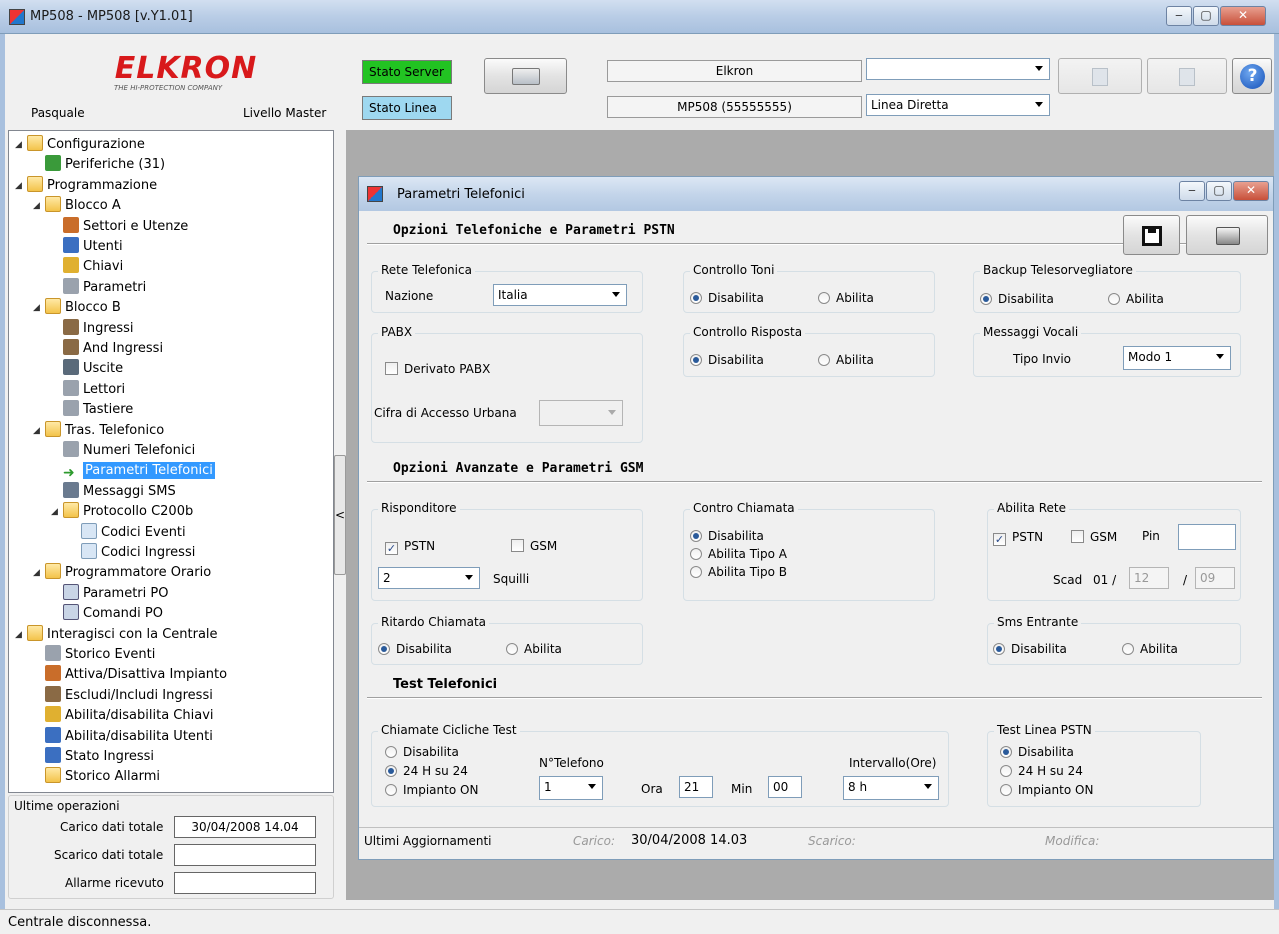 The width and height of the screenshot is (1279, 934). What do you see at coordinates (410, 546) in the screenshot?
I see `risponditore-pstn-checkbox: ✓ PSTN` at bounding box center [410, 546].